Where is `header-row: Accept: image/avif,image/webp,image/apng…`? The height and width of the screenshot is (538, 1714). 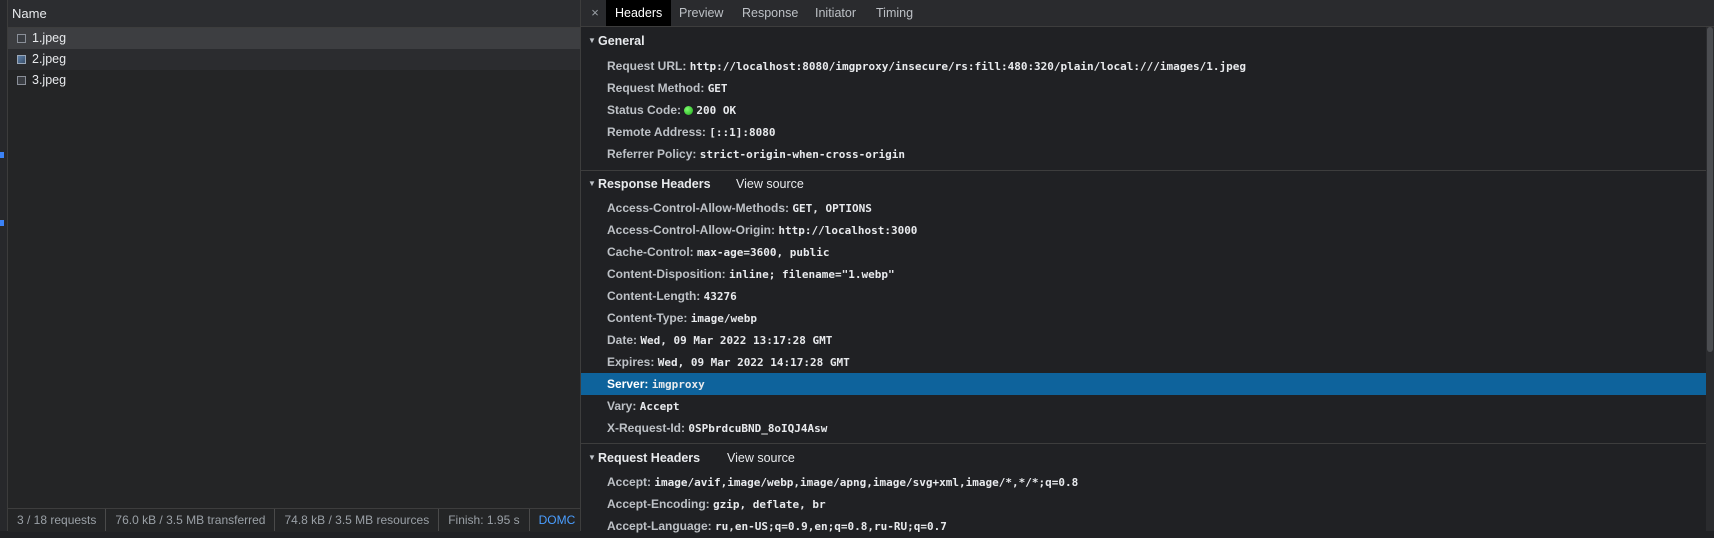 header-row: Accept: image/avif,image/webp,image/apng… is located at coordinates (1143, 482).